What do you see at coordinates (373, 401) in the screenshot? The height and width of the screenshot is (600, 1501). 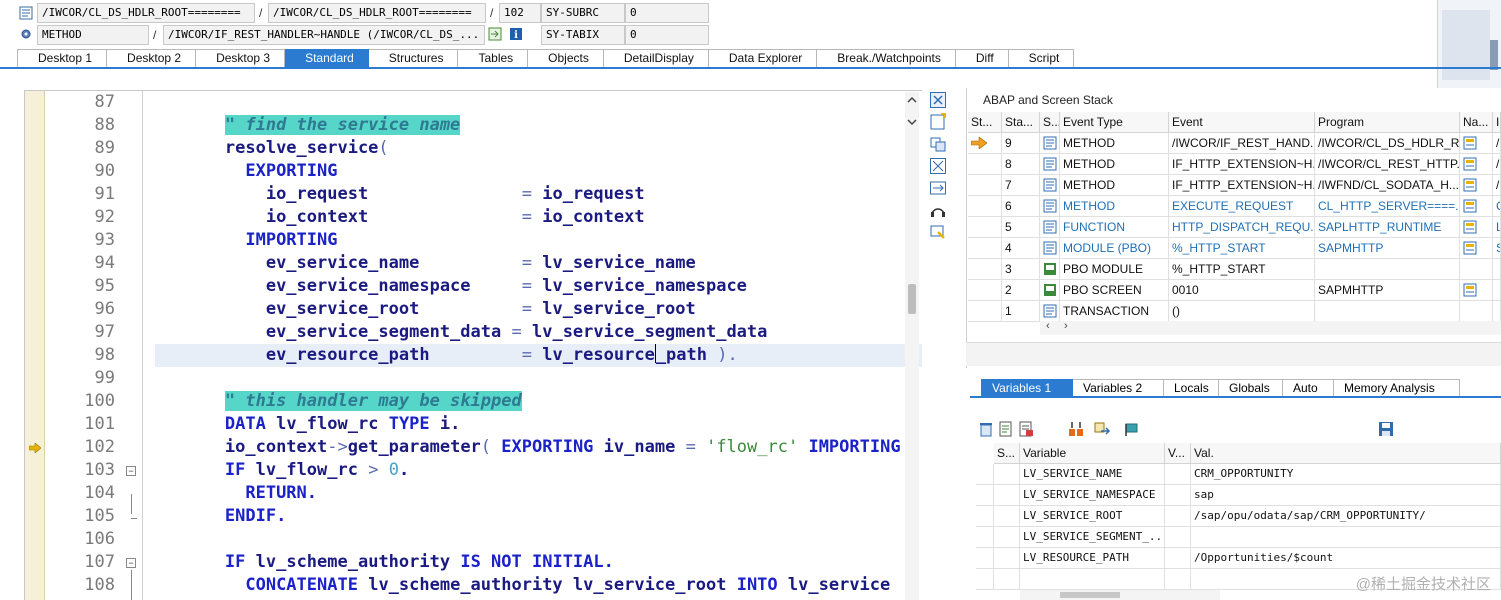 I see `code-line: " this handler may be skipped` at bounding box center [373, 401].